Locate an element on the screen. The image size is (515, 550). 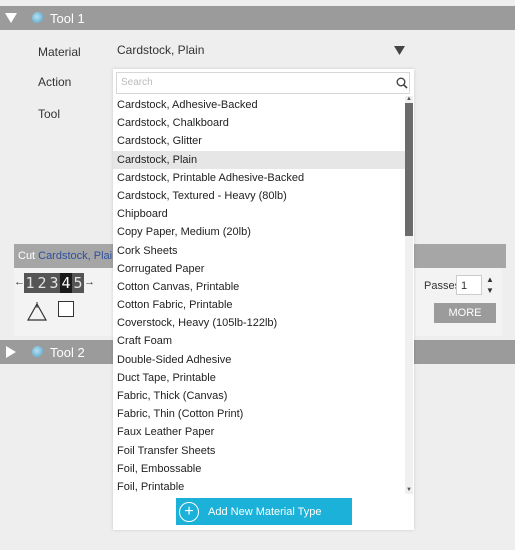
search-icon is located at coordinates (402, 85).